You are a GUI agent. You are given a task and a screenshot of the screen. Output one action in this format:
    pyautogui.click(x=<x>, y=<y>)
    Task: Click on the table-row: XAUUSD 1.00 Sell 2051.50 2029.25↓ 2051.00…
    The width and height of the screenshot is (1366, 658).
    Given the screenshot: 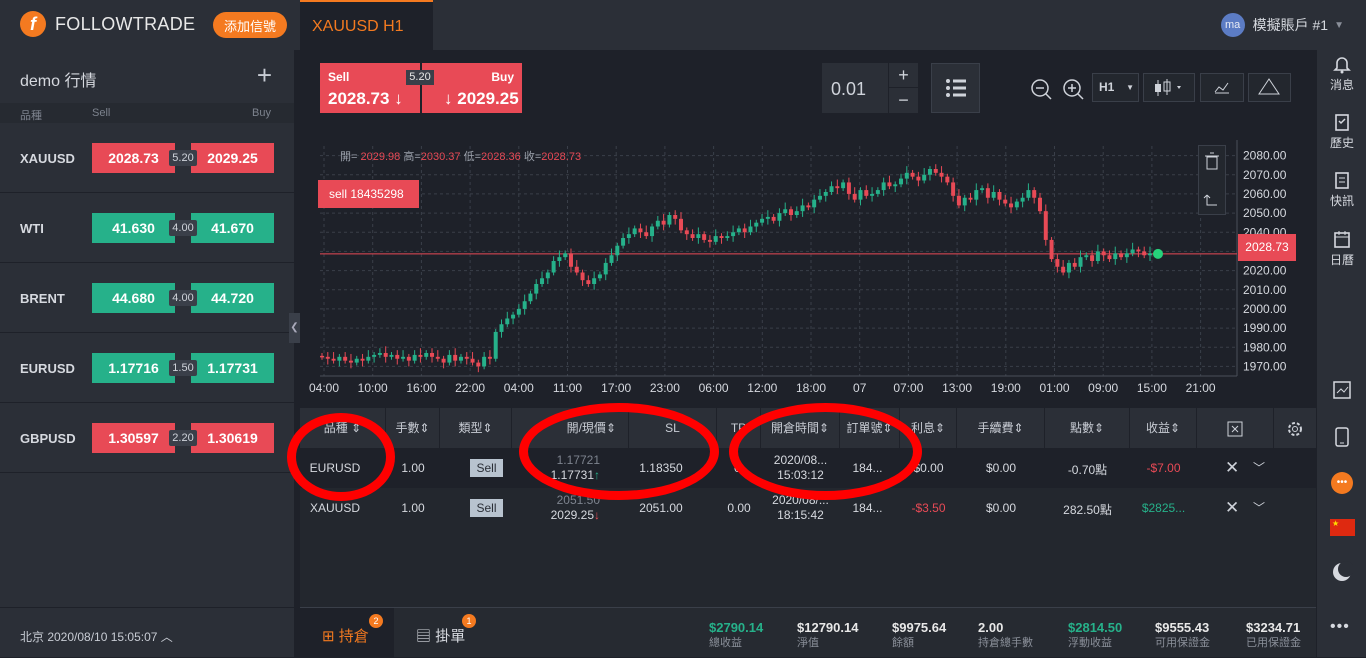 What is the action you would take?
    pyautogui.click(x=808, y=508)
    